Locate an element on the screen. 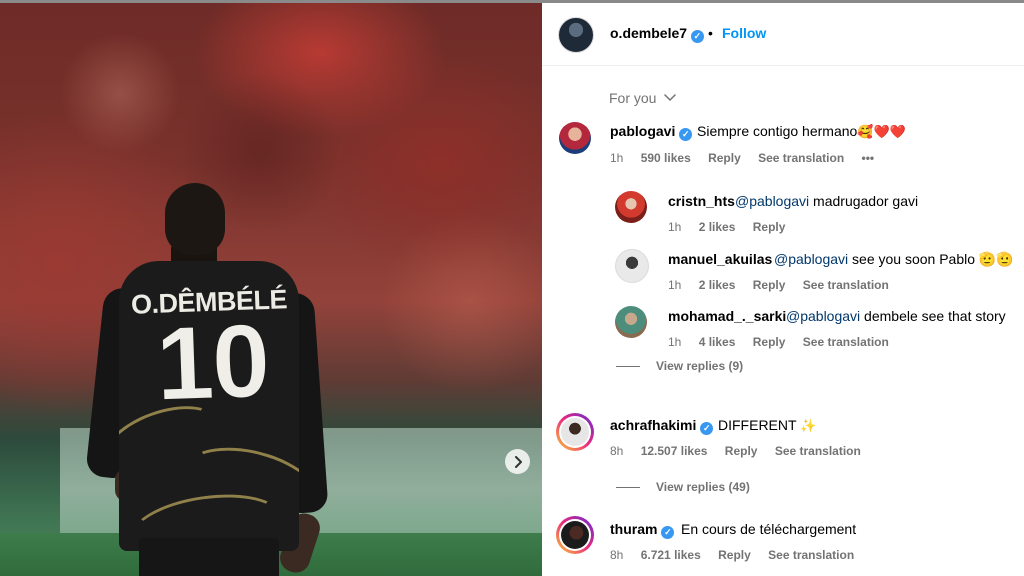 The width and height of the screenshot is (1024, 576). comment-meta: 8h 6.721 likes Reply See translation is located at coordinates (739, 555).